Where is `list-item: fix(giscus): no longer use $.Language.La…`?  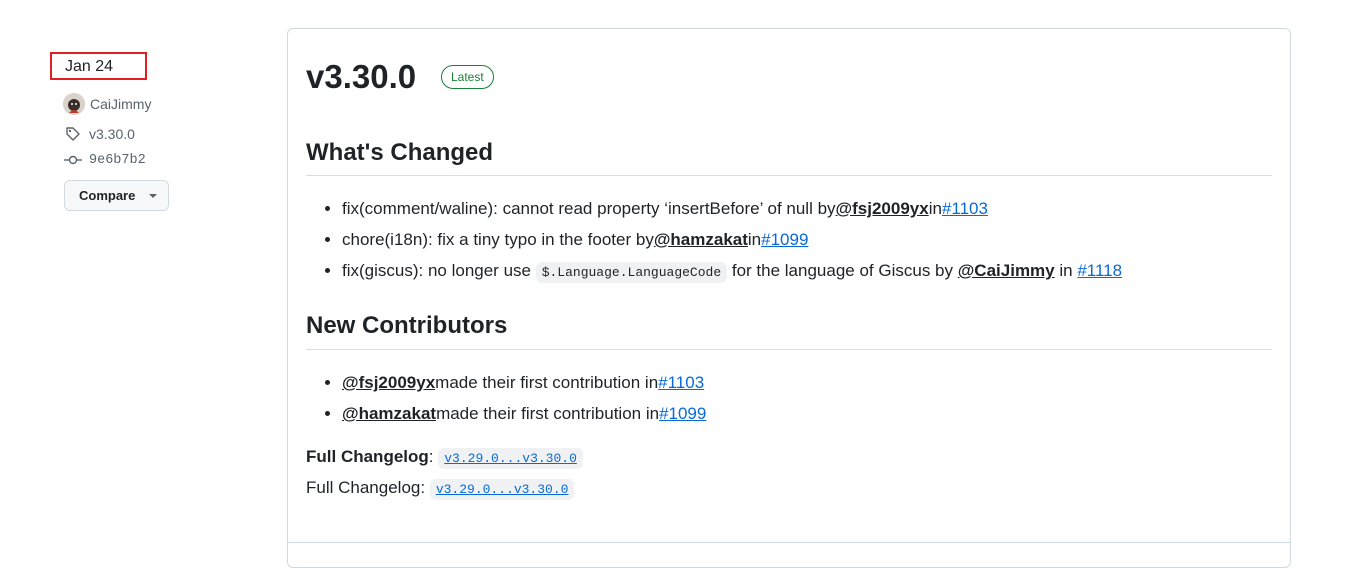 list-item: fix(giscus): no longer use $.Language.La… is located at coordinates (732, 271).